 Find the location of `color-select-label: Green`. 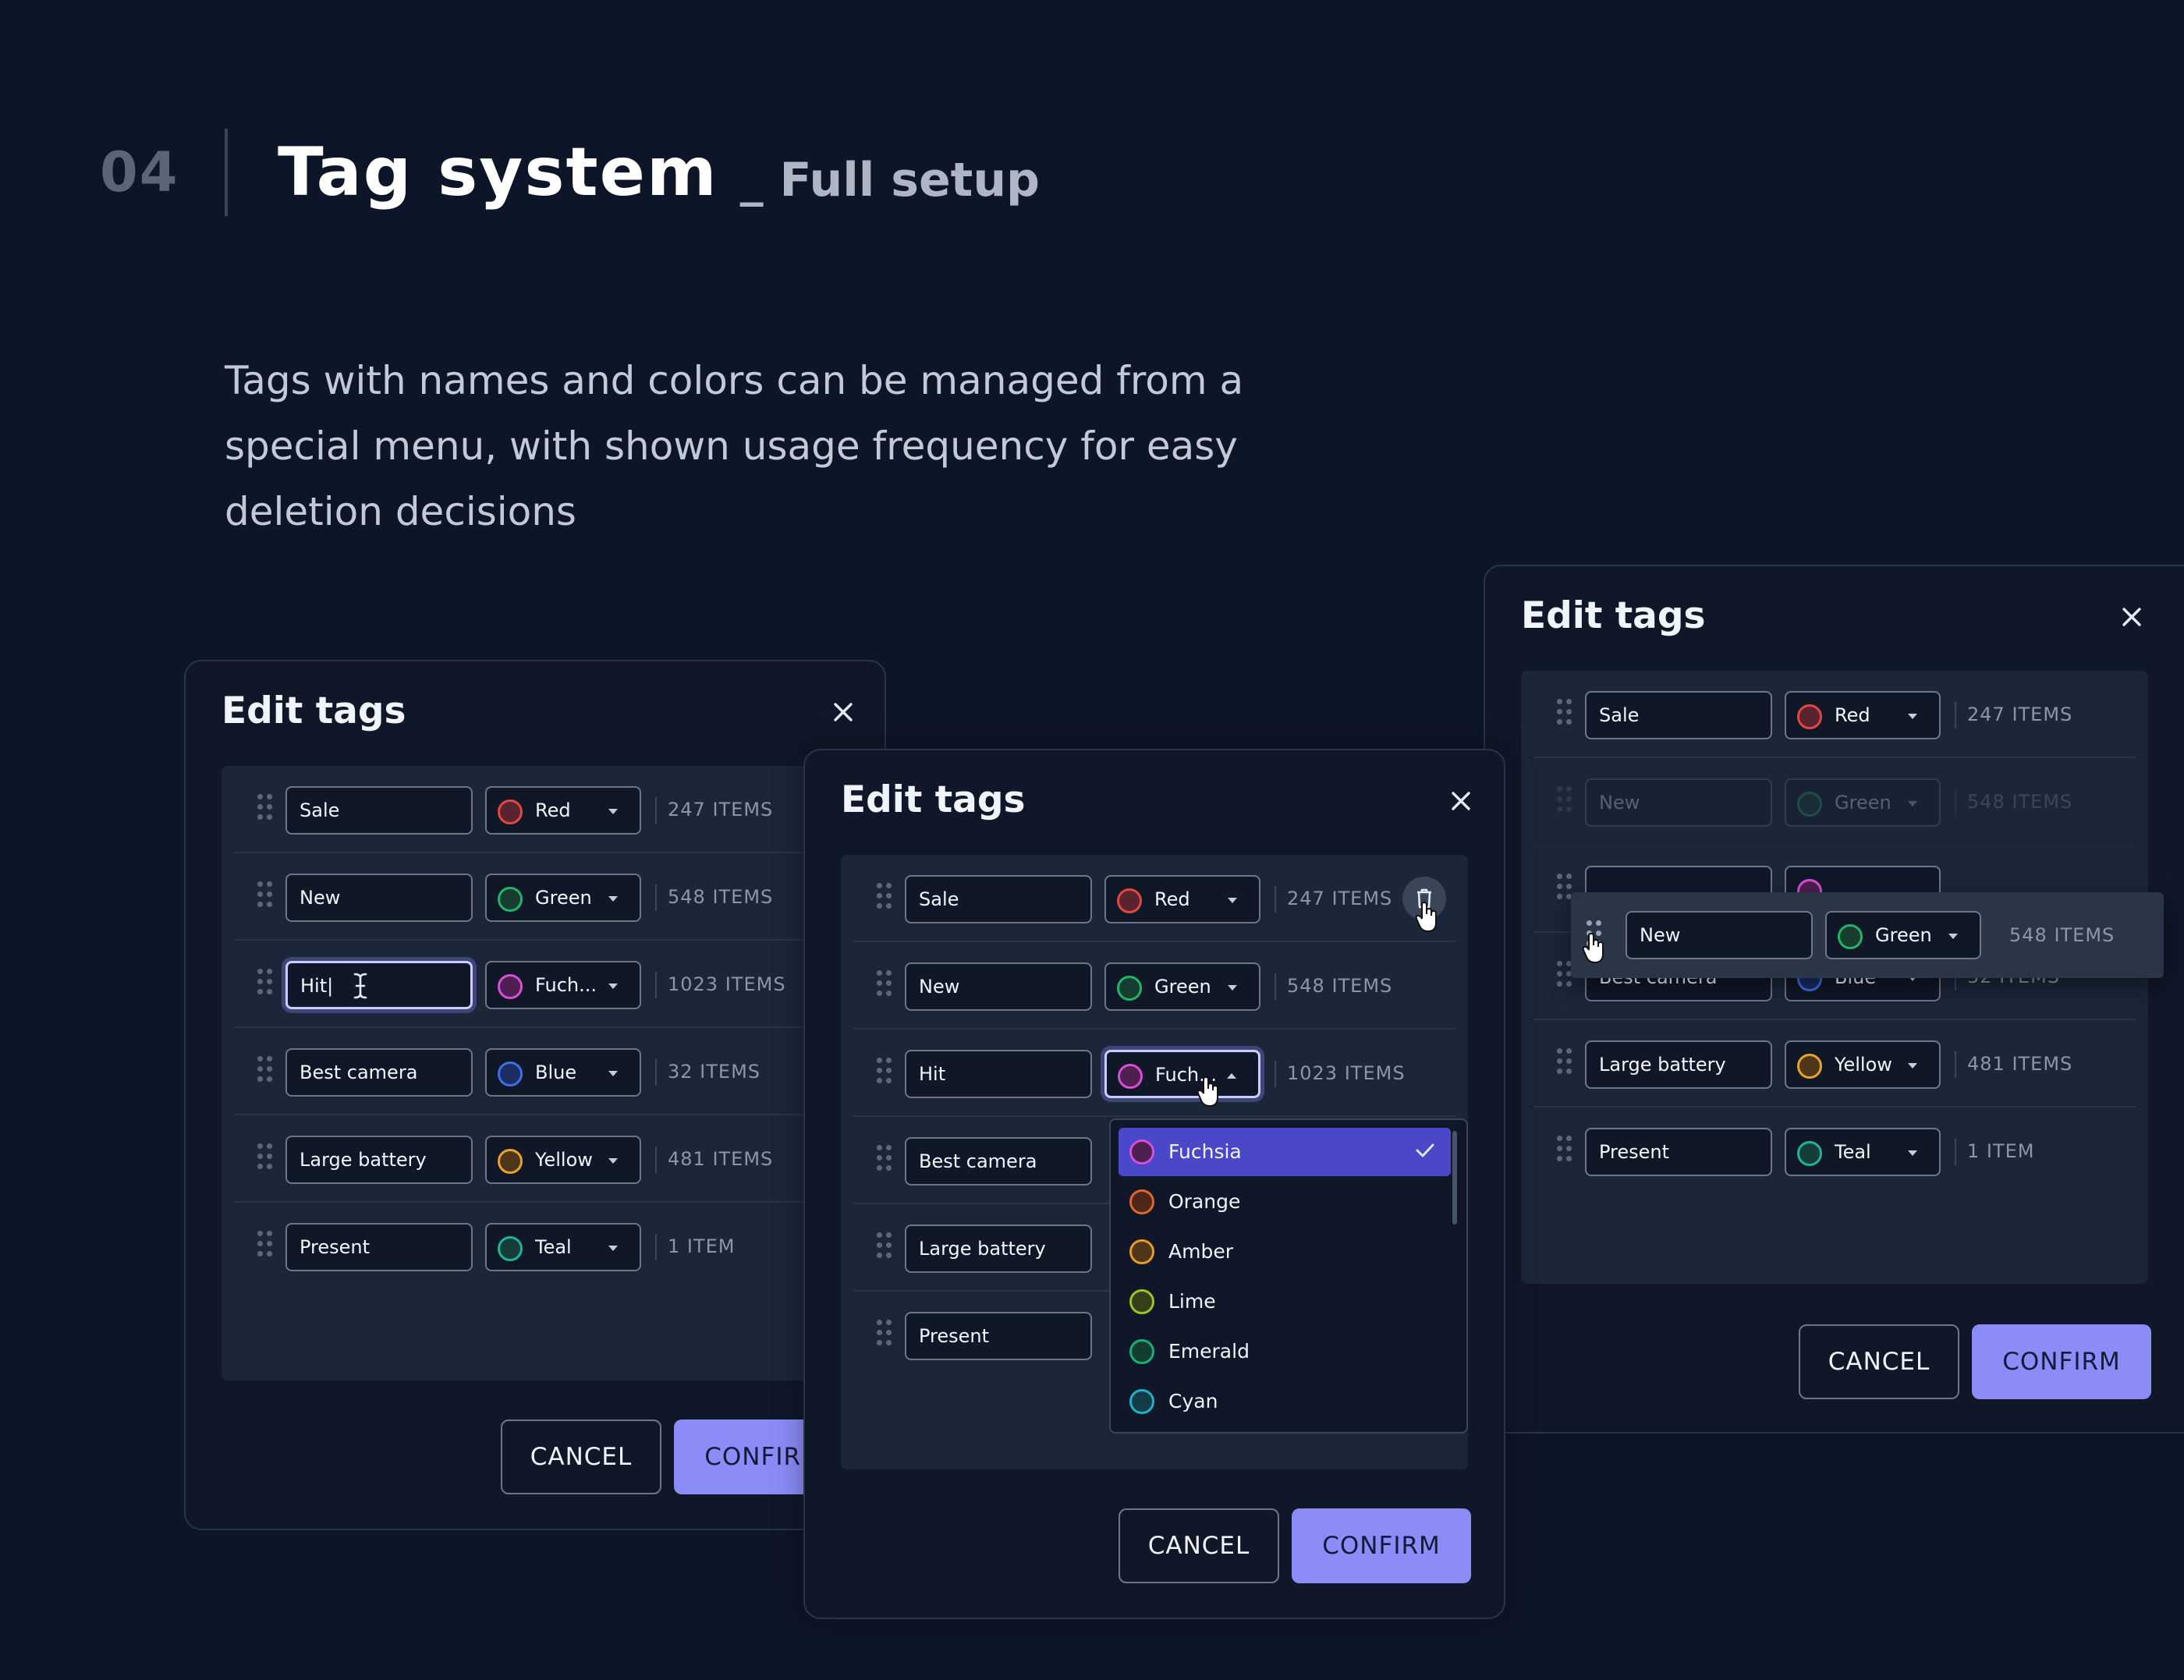

color-select-label: Green is located at coordinates (1904, 935).